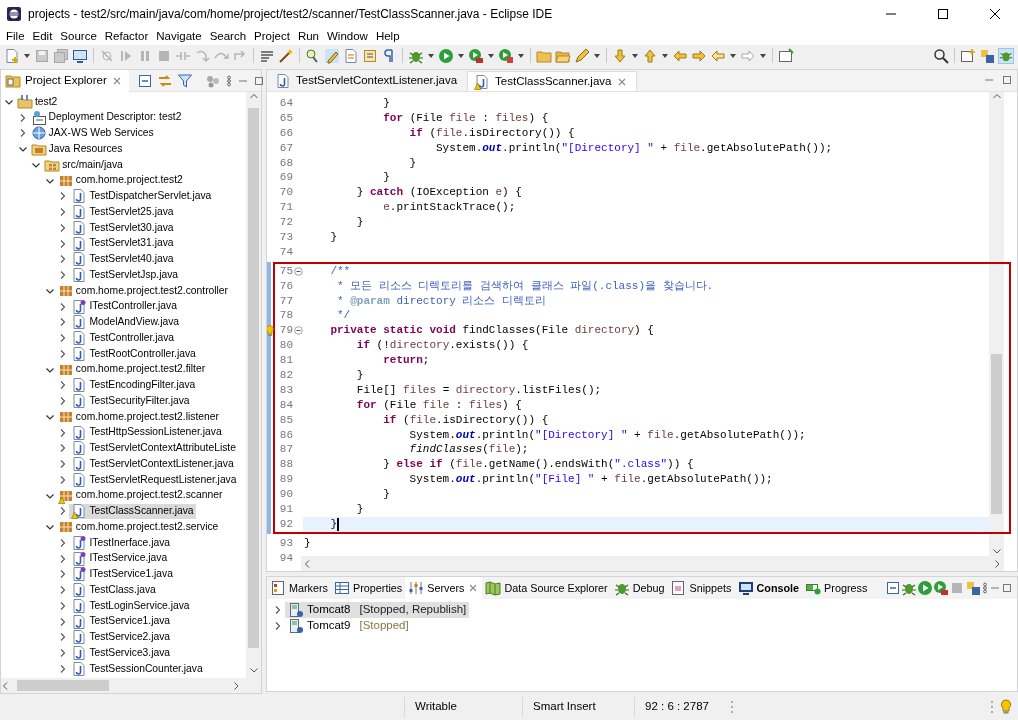 This screenshot has width=1018, height=720. What do you see at coordinates (164, 80) in the screenshot?
I see `link-editor-icon` at bounding box center [164, 80].